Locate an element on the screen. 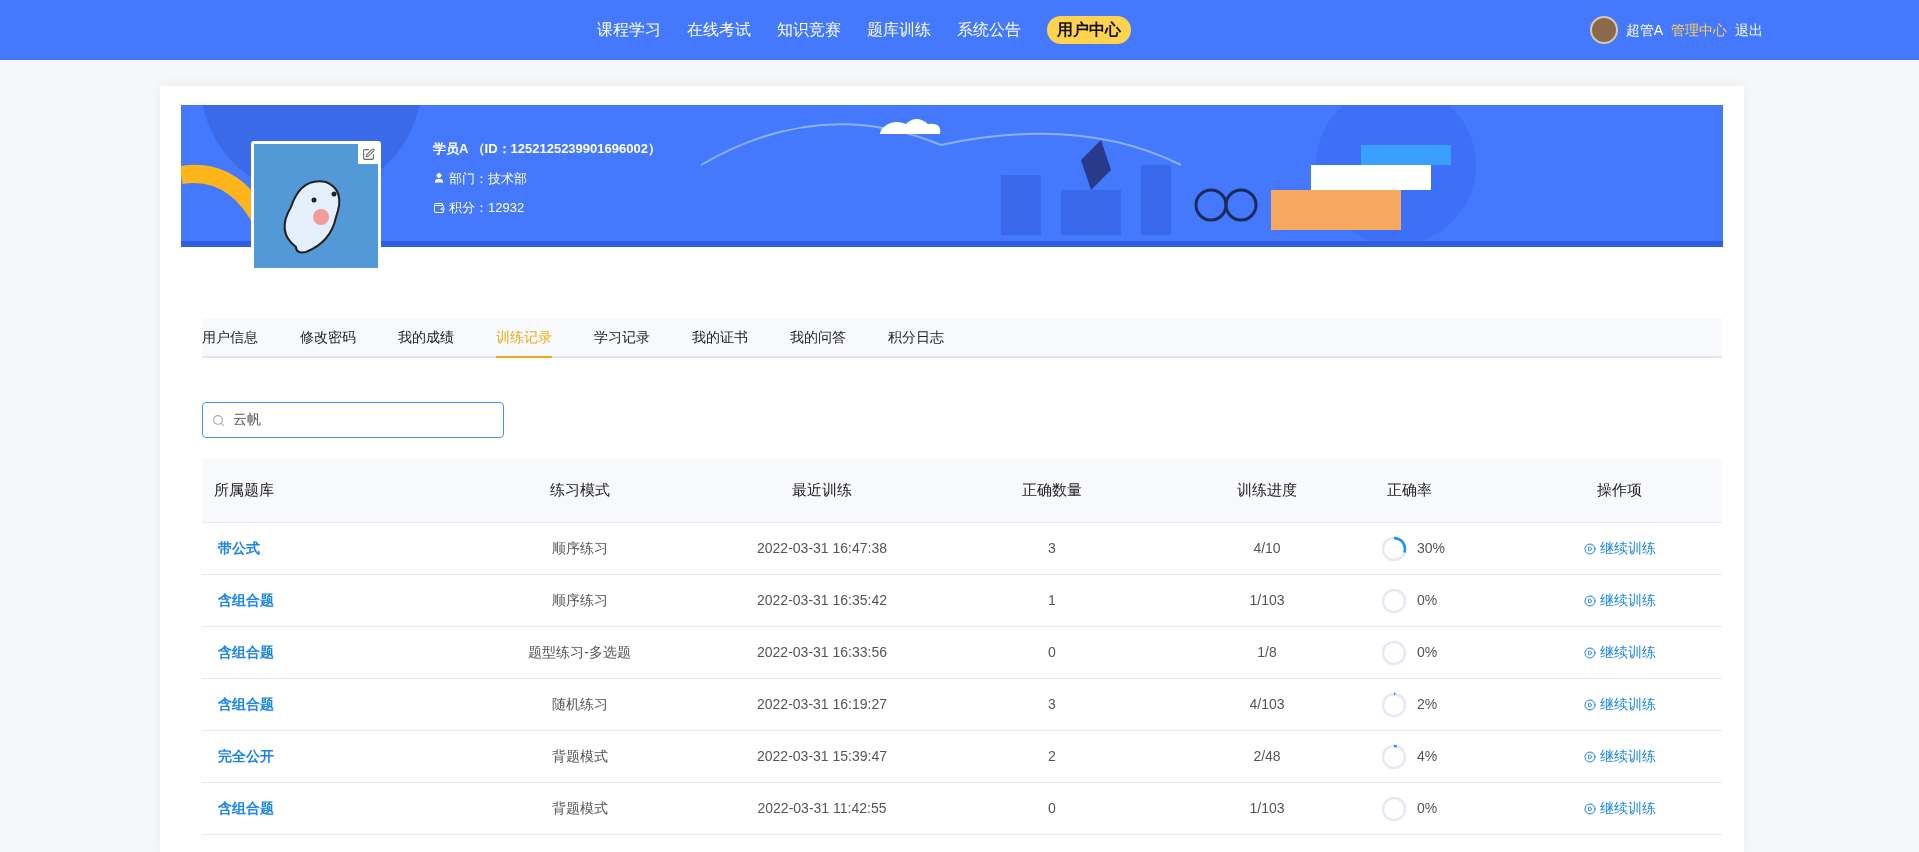 The image size is (1919, 852). points-text: 积分：12932 is located at coordinates (487, 208).